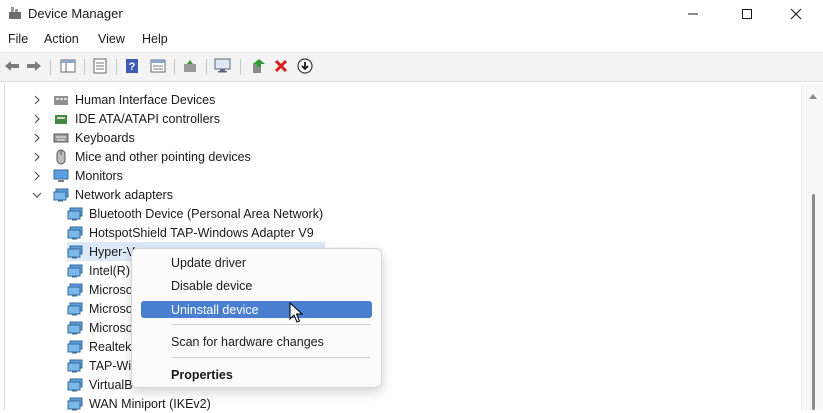  Describe the element at coordinates (61, 119) in the screenshot. I see `ide-controller-icon` at that location.